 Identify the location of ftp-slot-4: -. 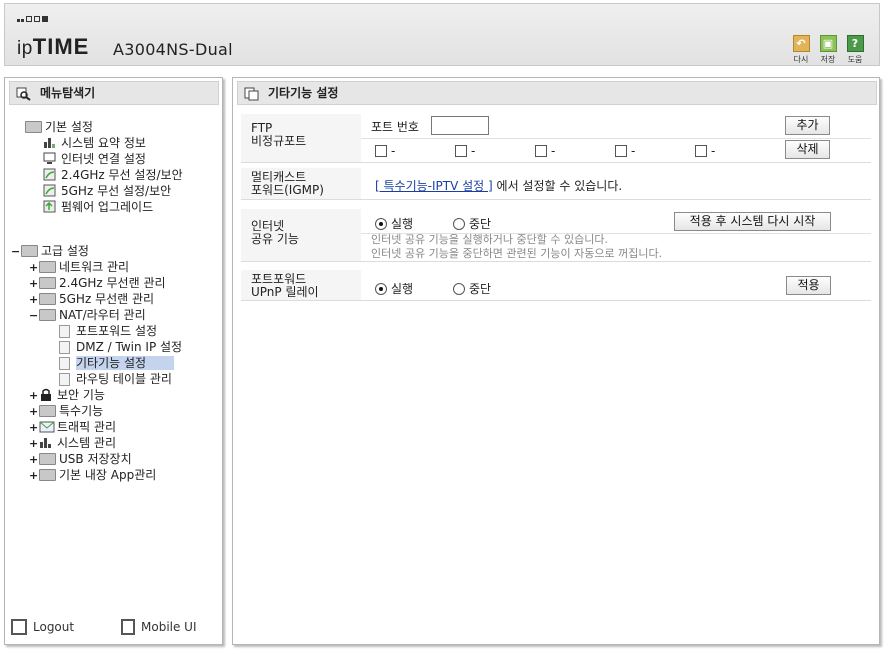
(625, 151).